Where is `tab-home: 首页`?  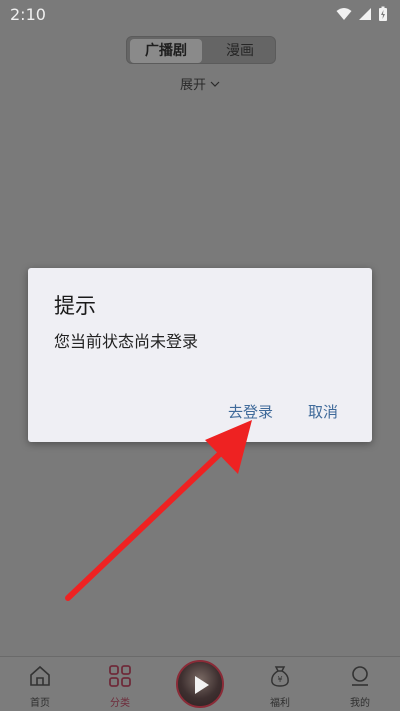 tab-home: 首页 is located at coordinates (40, 684).